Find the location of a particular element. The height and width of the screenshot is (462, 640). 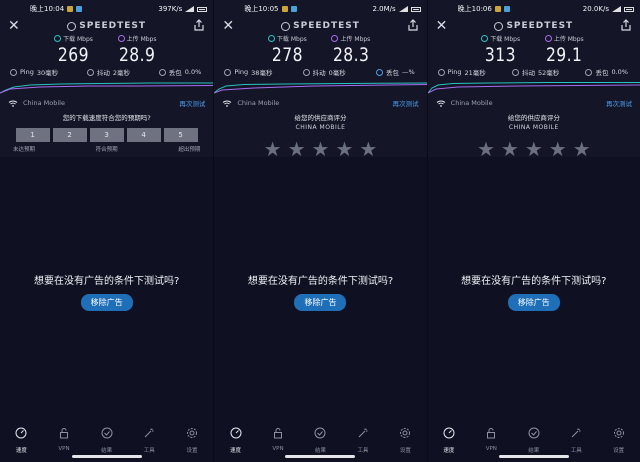

nav-label: 设置 is located at coordinates (619, 451).